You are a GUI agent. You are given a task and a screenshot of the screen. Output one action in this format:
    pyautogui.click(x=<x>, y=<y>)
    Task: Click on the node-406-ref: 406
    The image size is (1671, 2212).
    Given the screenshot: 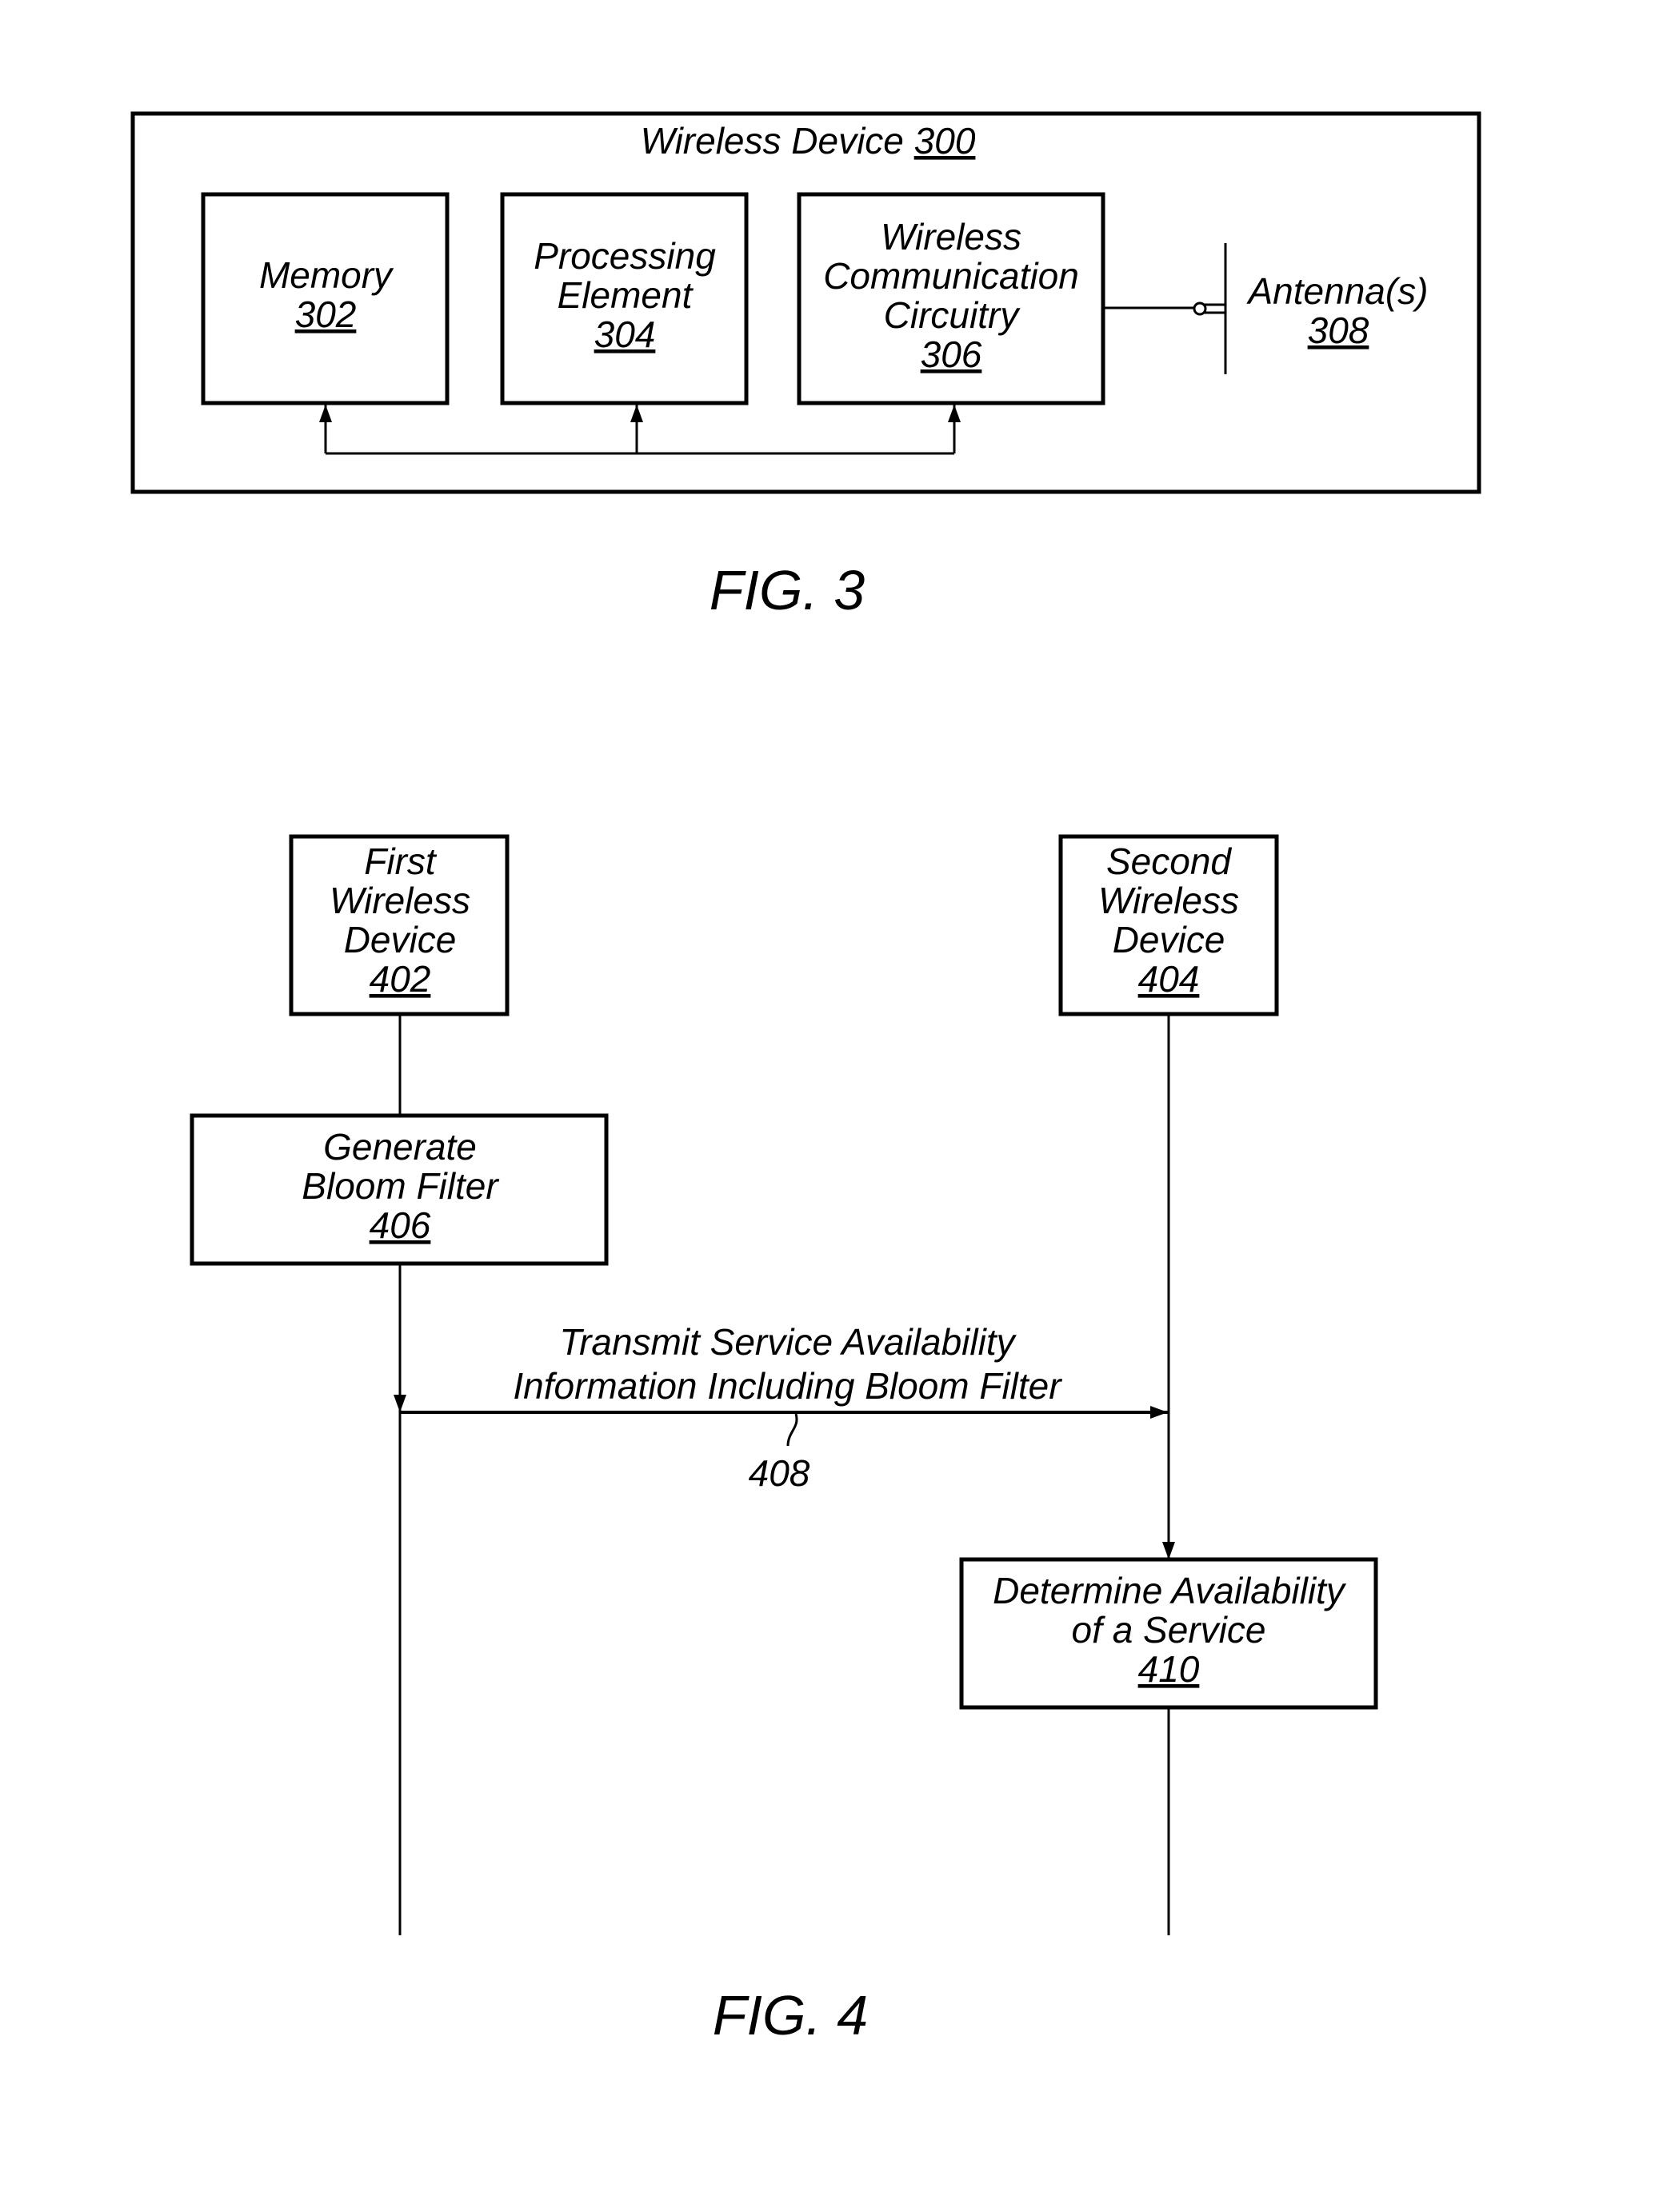 What is the action you would take?
    pyautogui.click(x=400, y=1225)
    